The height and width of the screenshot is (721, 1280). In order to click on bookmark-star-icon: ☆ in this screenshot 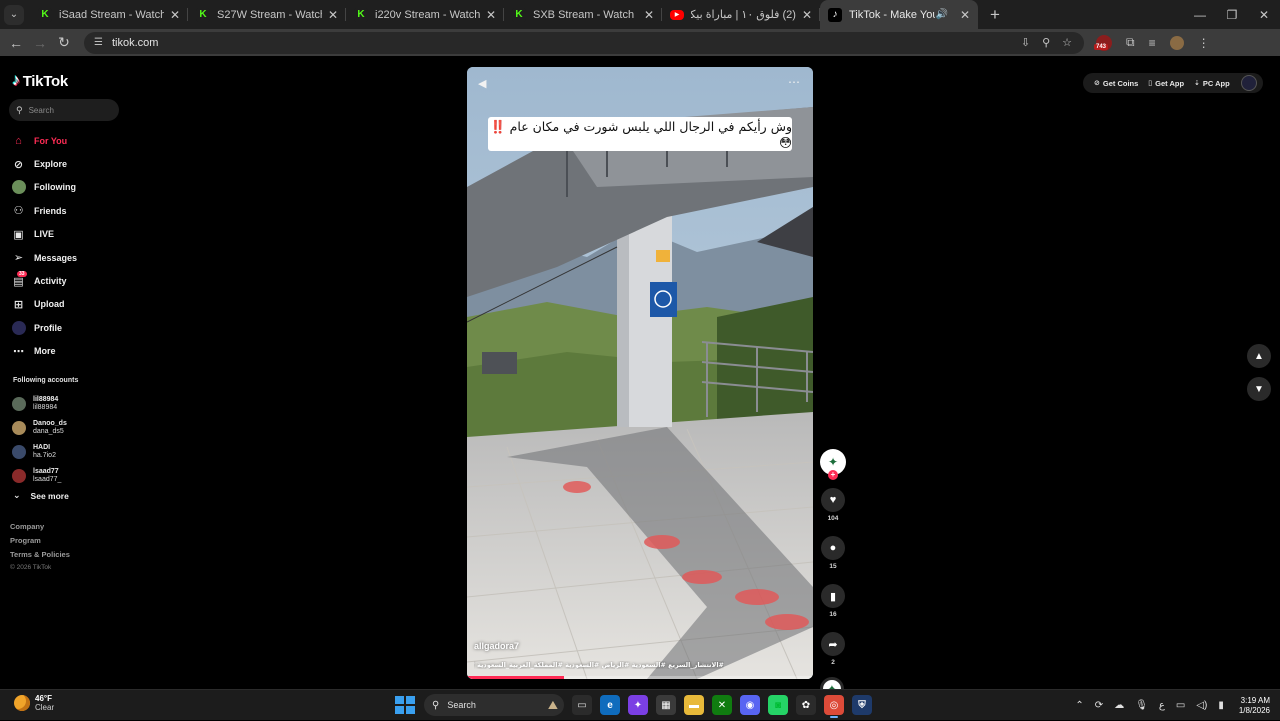, I will do `click(1067, 42)`.